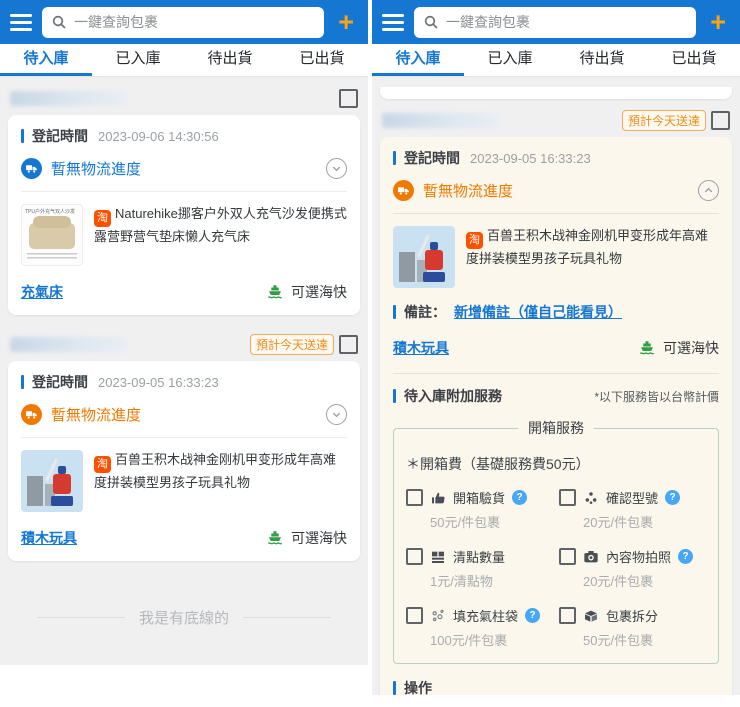 The image size is (740, 707). Describe the element at coordinates (42, 292) in the screenshot. I see `category-link: 充氣床` at that location.